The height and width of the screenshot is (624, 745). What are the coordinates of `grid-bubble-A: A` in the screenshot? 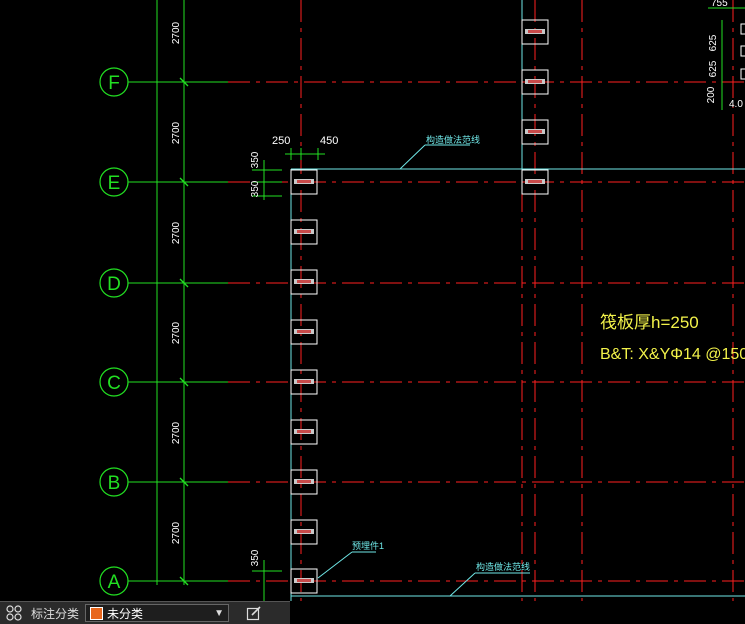 It's located at (114, 581).